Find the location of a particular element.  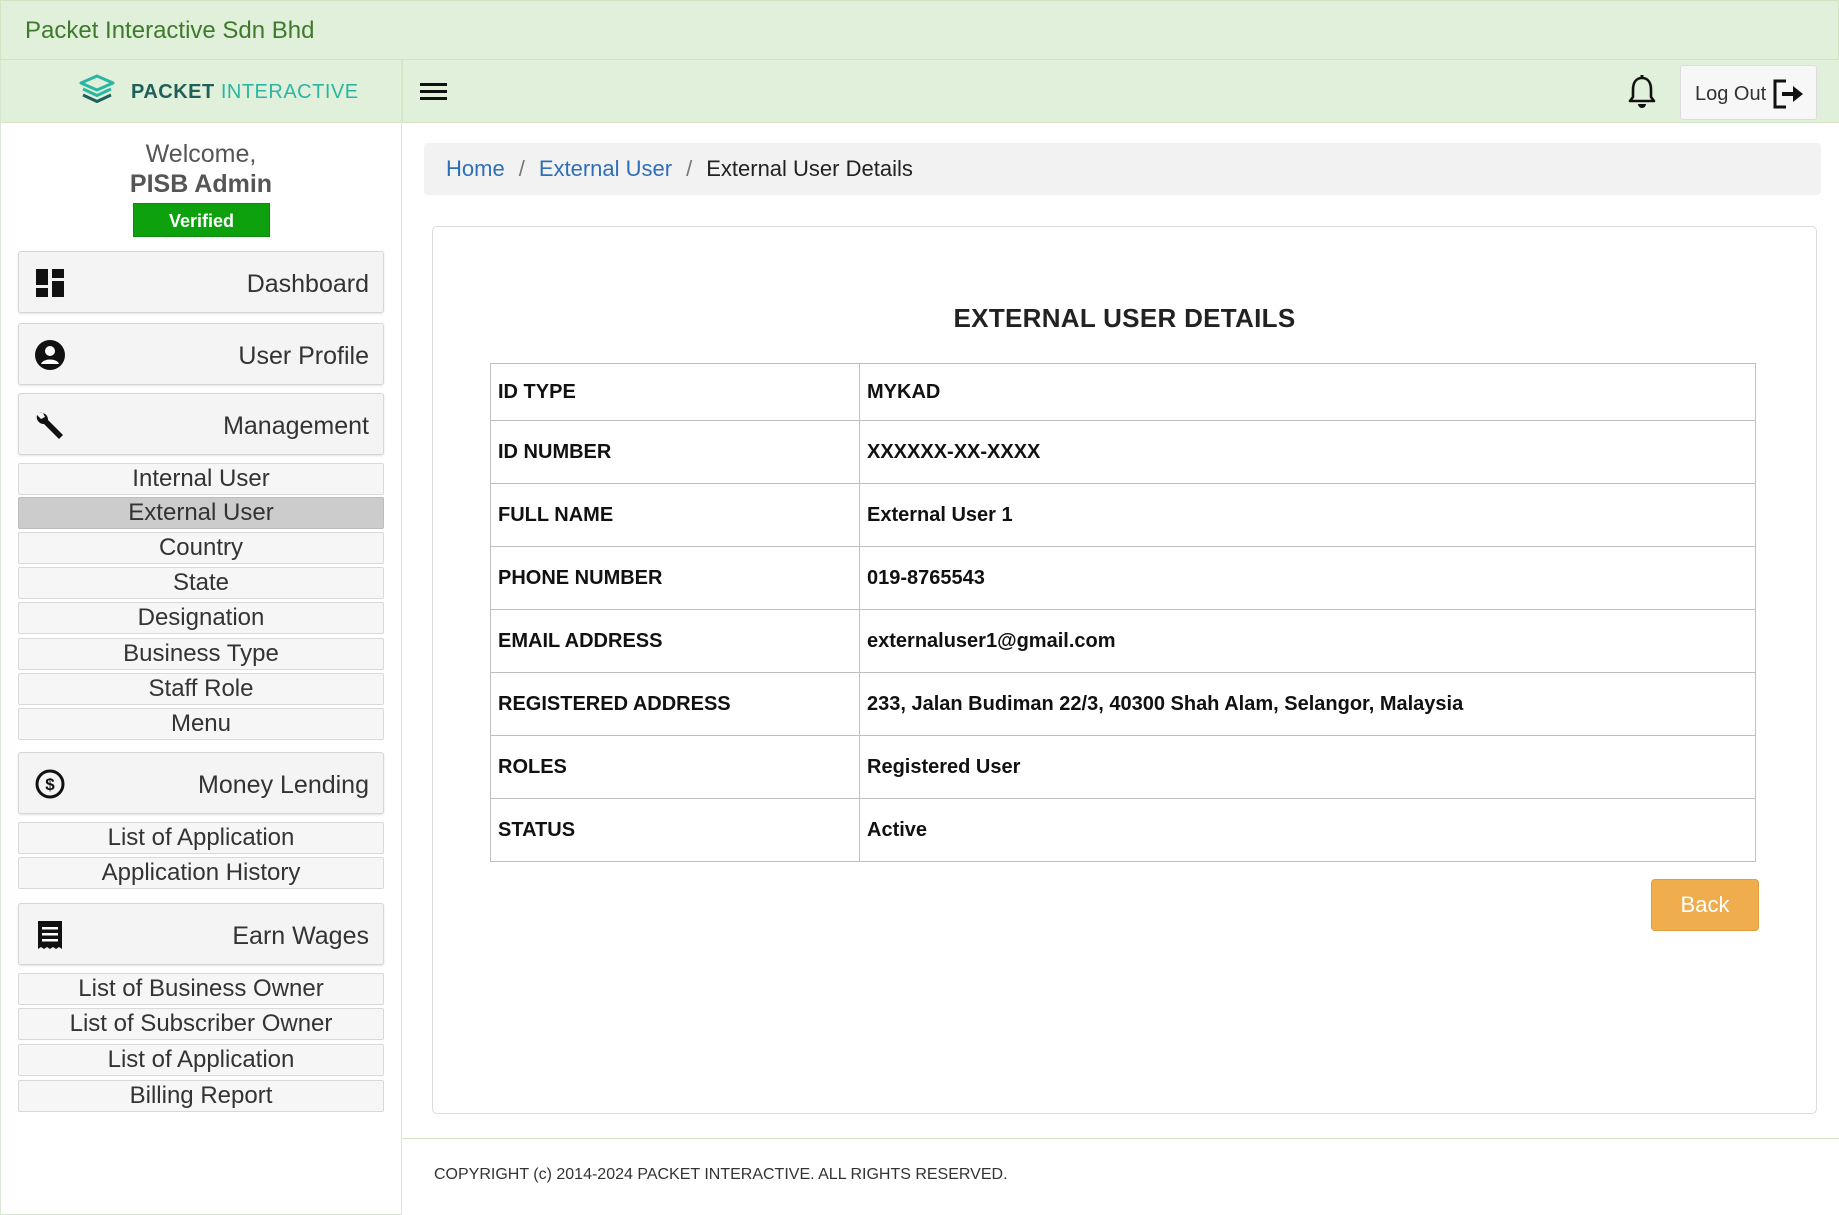

hamburger-menu-icon is located at coordinates (434, 92).